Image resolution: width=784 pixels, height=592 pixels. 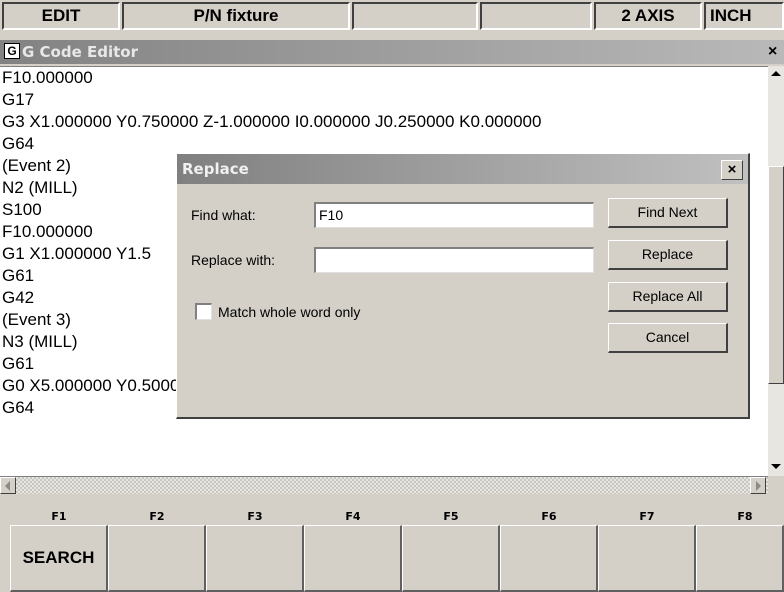 I want to click on replace-dialog-title: Replace, so click(x=215, y=169).